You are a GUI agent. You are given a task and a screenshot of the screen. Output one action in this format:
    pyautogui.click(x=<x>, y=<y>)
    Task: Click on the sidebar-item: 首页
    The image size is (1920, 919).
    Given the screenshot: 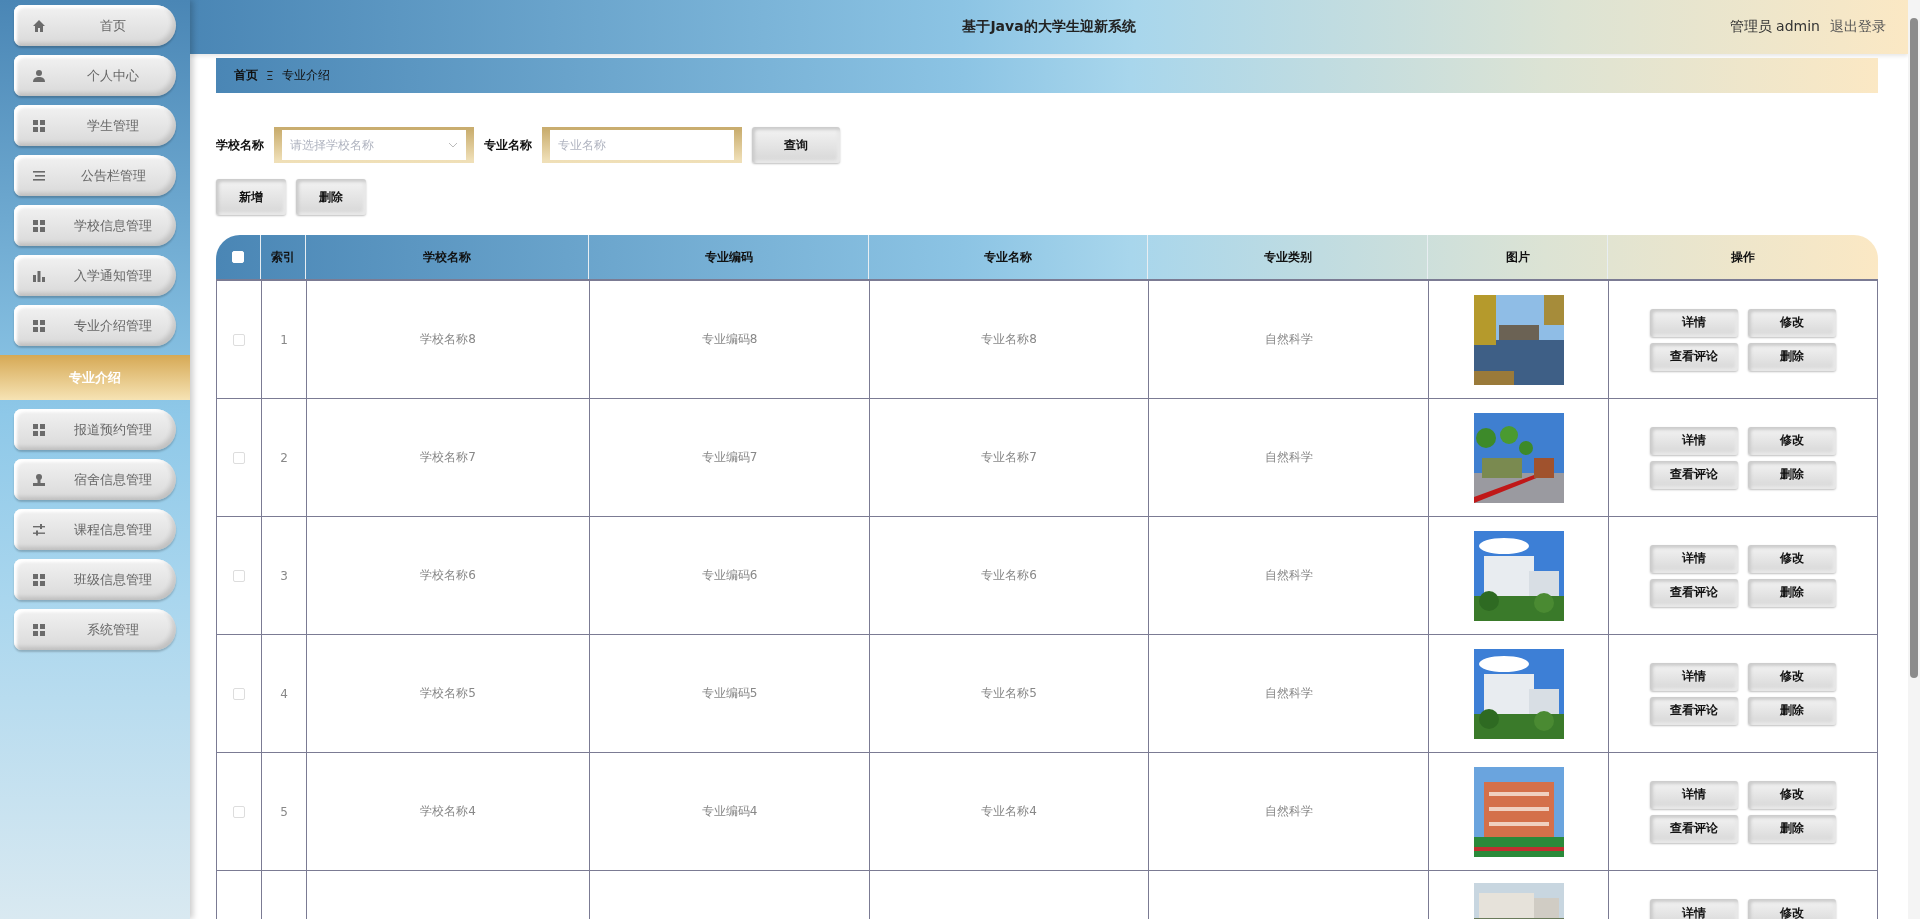 What is the action you would take?
    pyautogui.click(x=95, y=25)
    